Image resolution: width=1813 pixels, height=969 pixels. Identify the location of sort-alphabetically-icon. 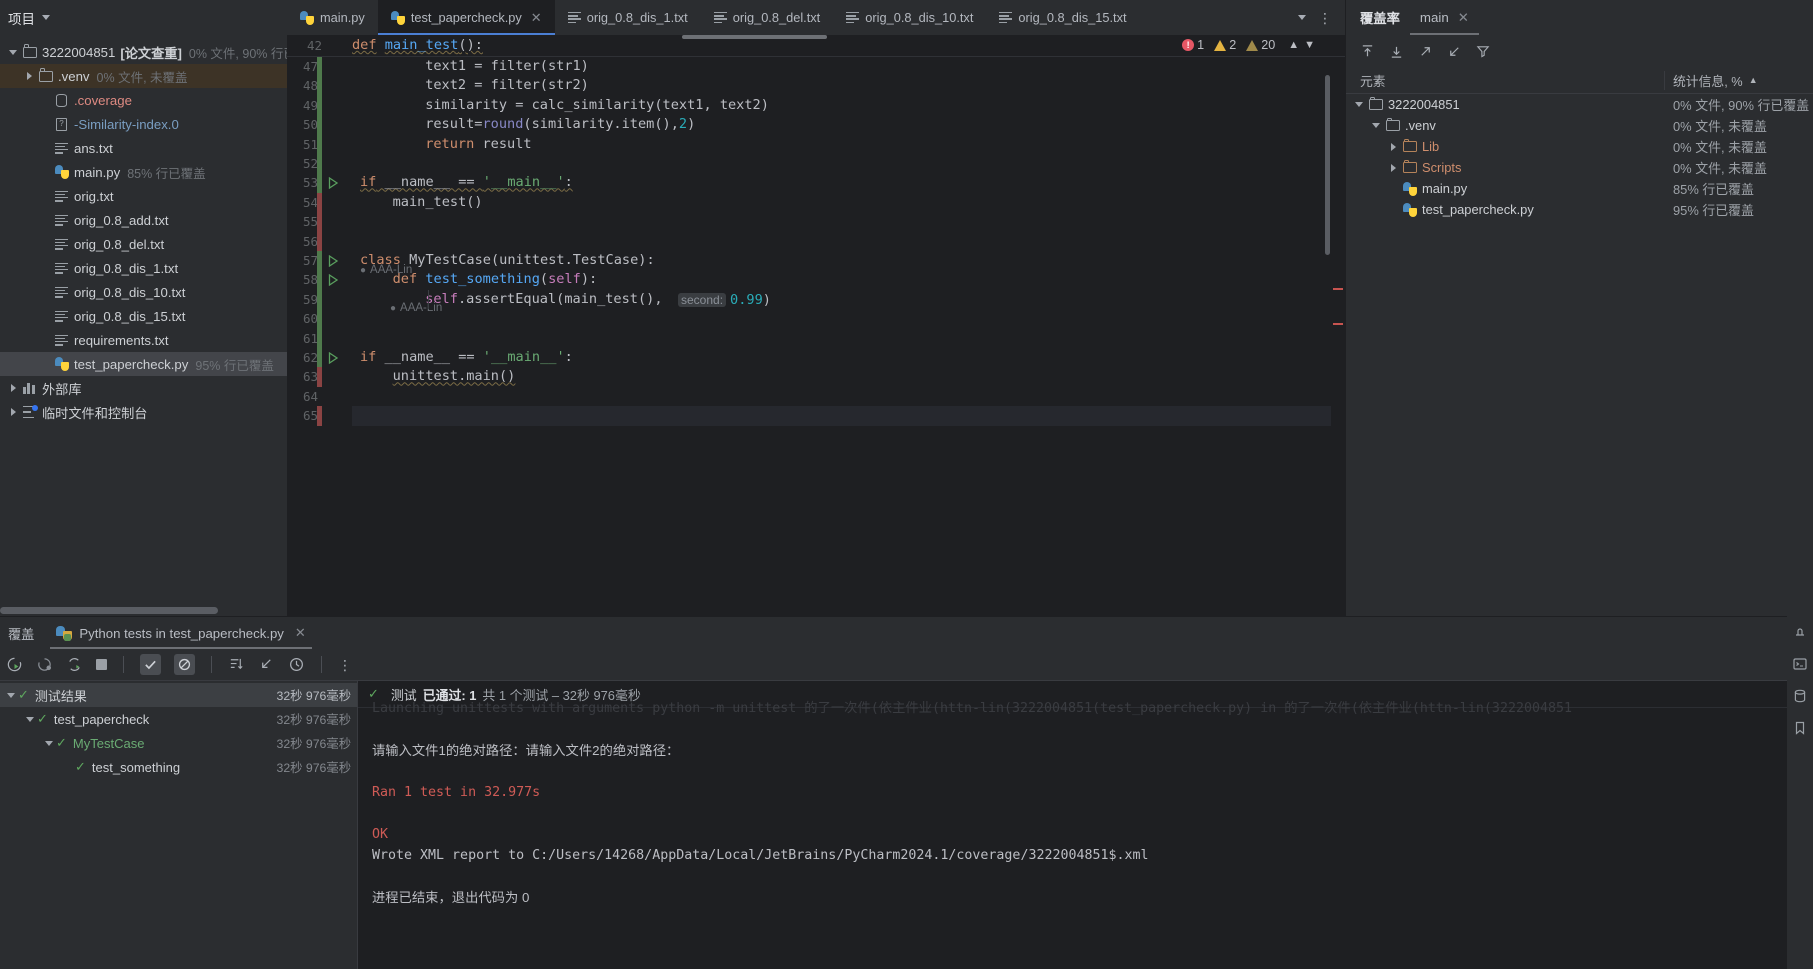
(236, 664).